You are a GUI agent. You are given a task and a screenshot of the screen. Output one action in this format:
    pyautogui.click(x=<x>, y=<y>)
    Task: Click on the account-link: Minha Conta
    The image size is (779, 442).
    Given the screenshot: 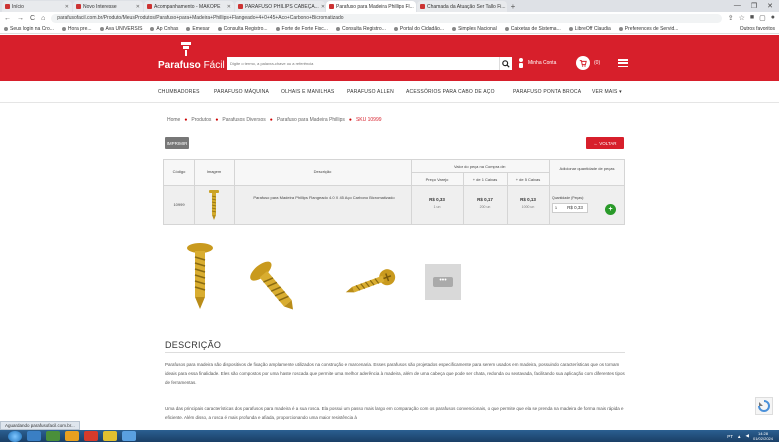 What is the action you would take?
    pyautogui.click(x=537, y=63)
    